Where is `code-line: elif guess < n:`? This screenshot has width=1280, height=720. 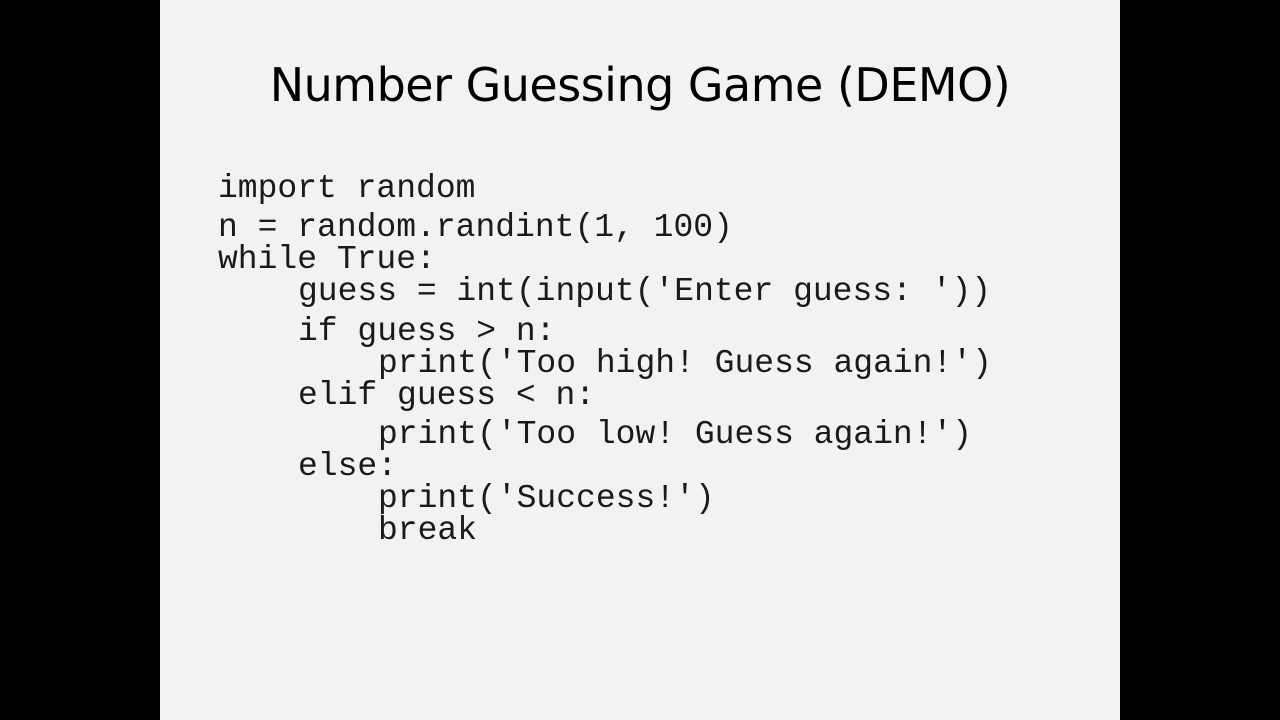
code-line: elif guess < n: is located at coordinates (447, 395).